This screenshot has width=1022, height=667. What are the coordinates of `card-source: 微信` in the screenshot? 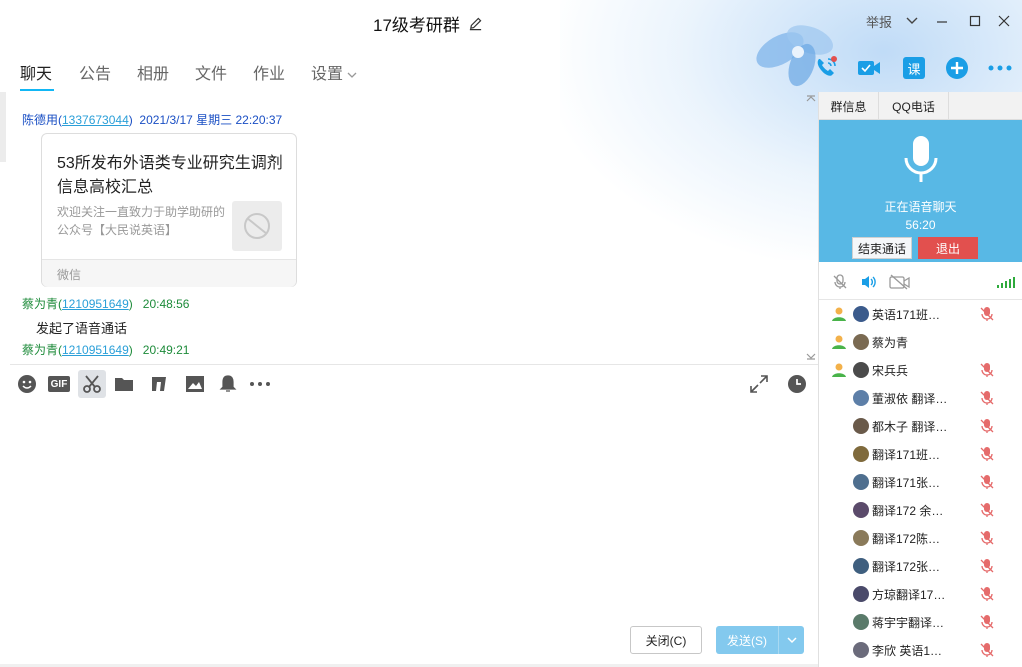 It's located at (169, 273).